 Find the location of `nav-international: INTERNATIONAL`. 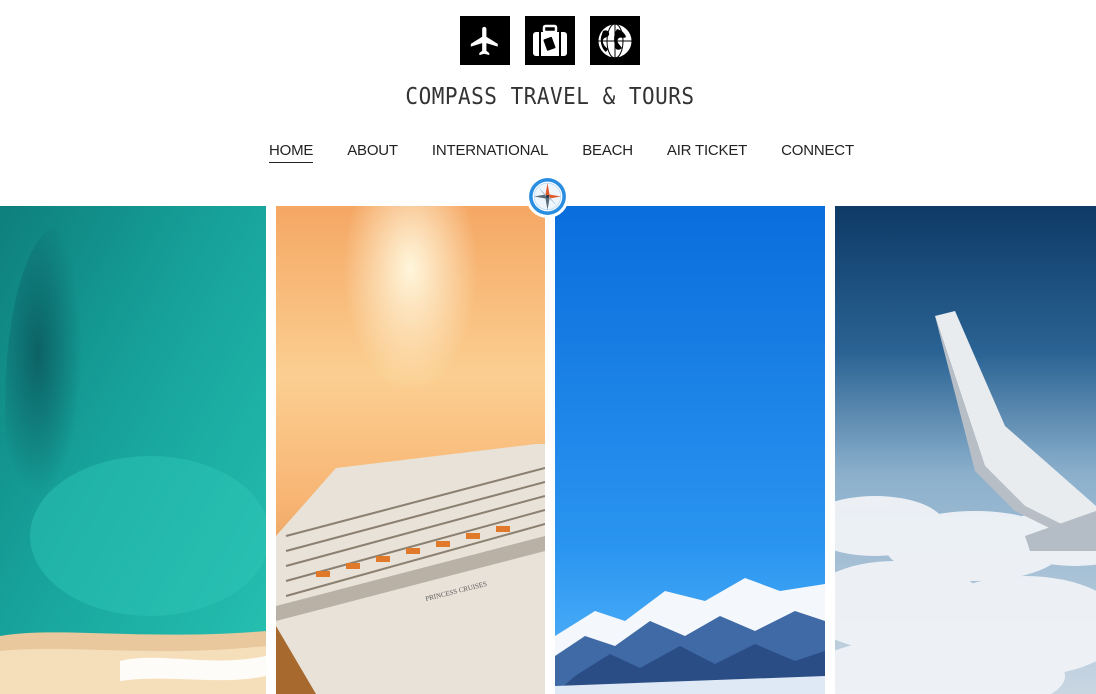

nav-international: INTERNATIONAL is located at coordinates (490, 152).